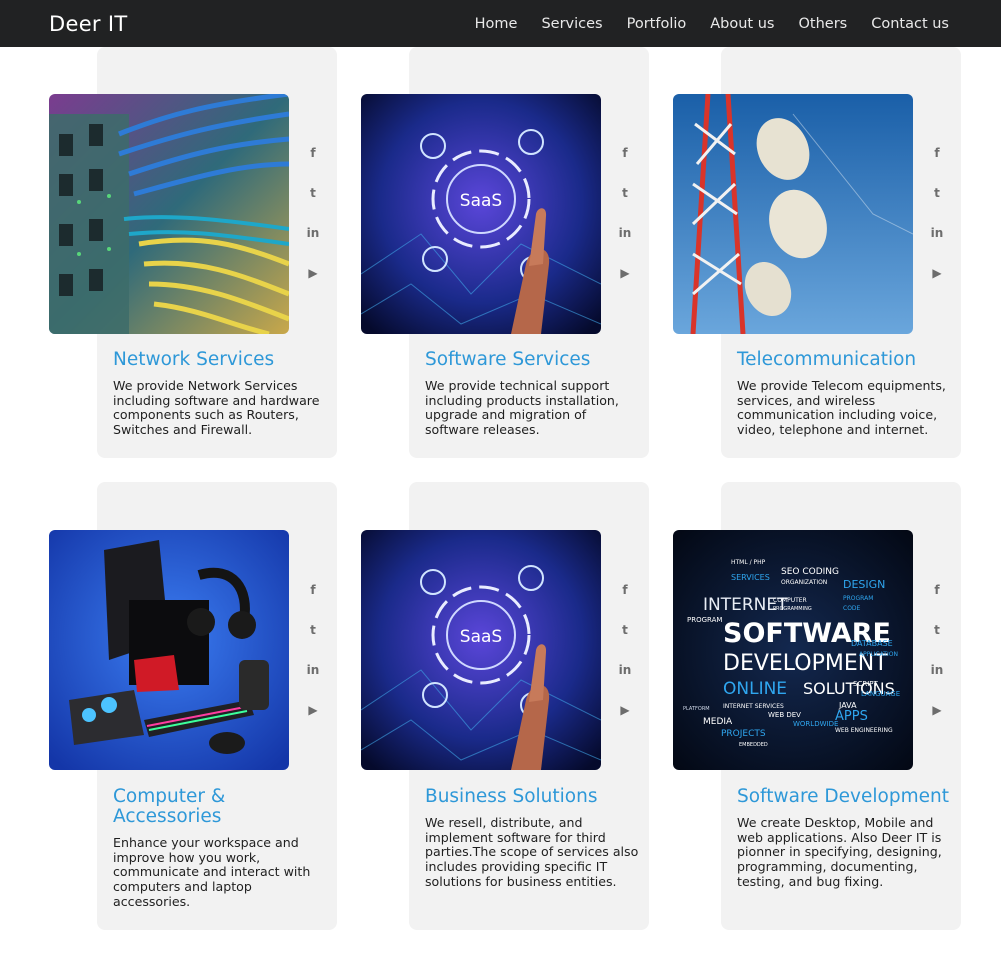 The image size is (1001, 956). What do you see at coordinates (843, 796) in the screenshot?
I see `card-title: Software Development` at bounding box center [843, 796].